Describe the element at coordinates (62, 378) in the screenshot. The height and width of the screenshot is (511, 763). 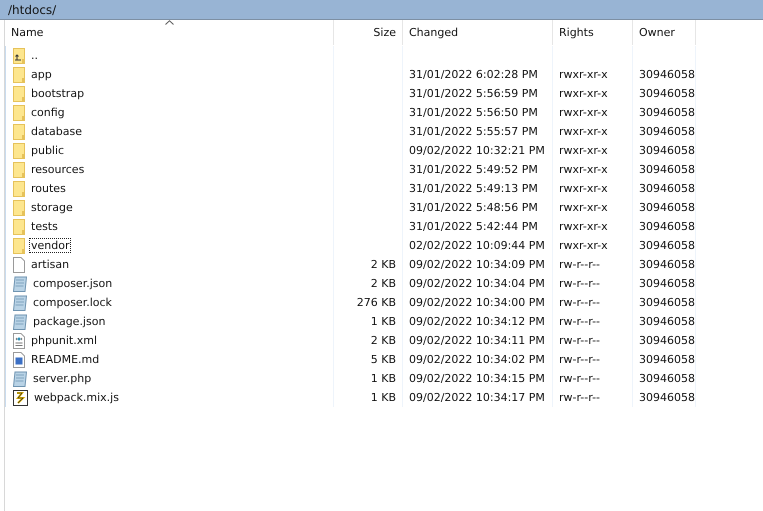
I see `file-name: server.php` at that location.